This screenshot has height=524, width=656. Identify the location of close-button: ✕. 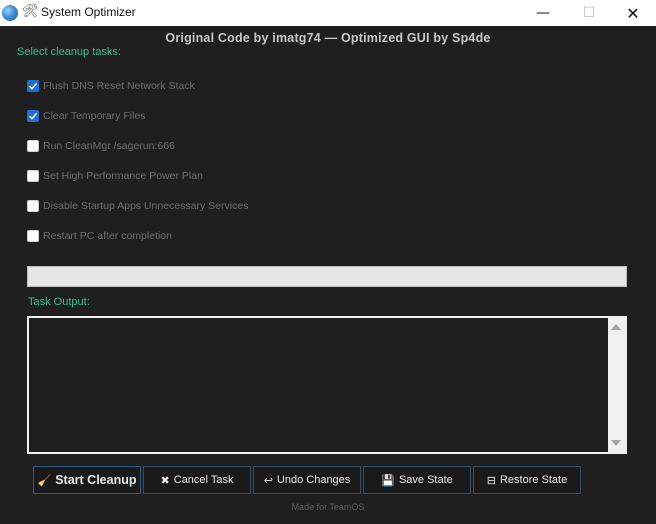
(633, 13).